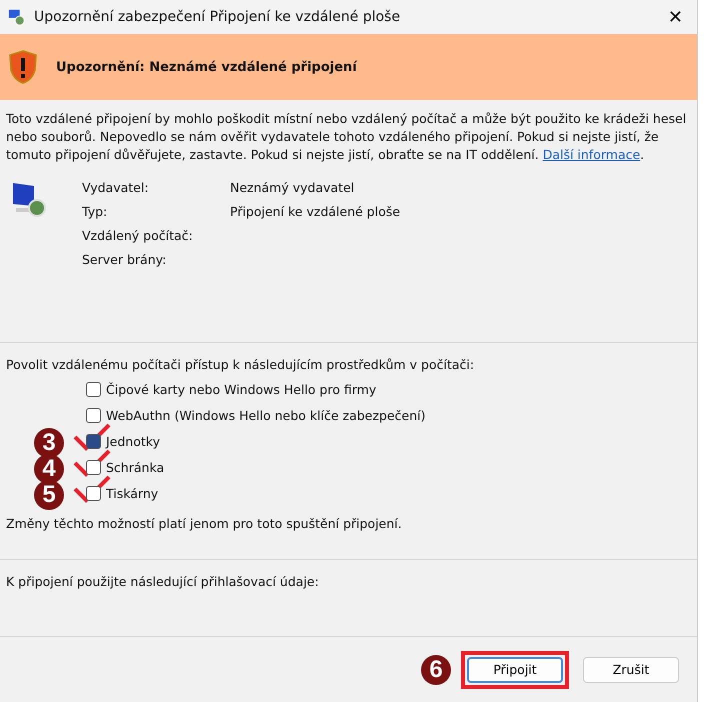 The image size is (709, 702). I want to click on more-info-link: Další informace, so click(591, 154).